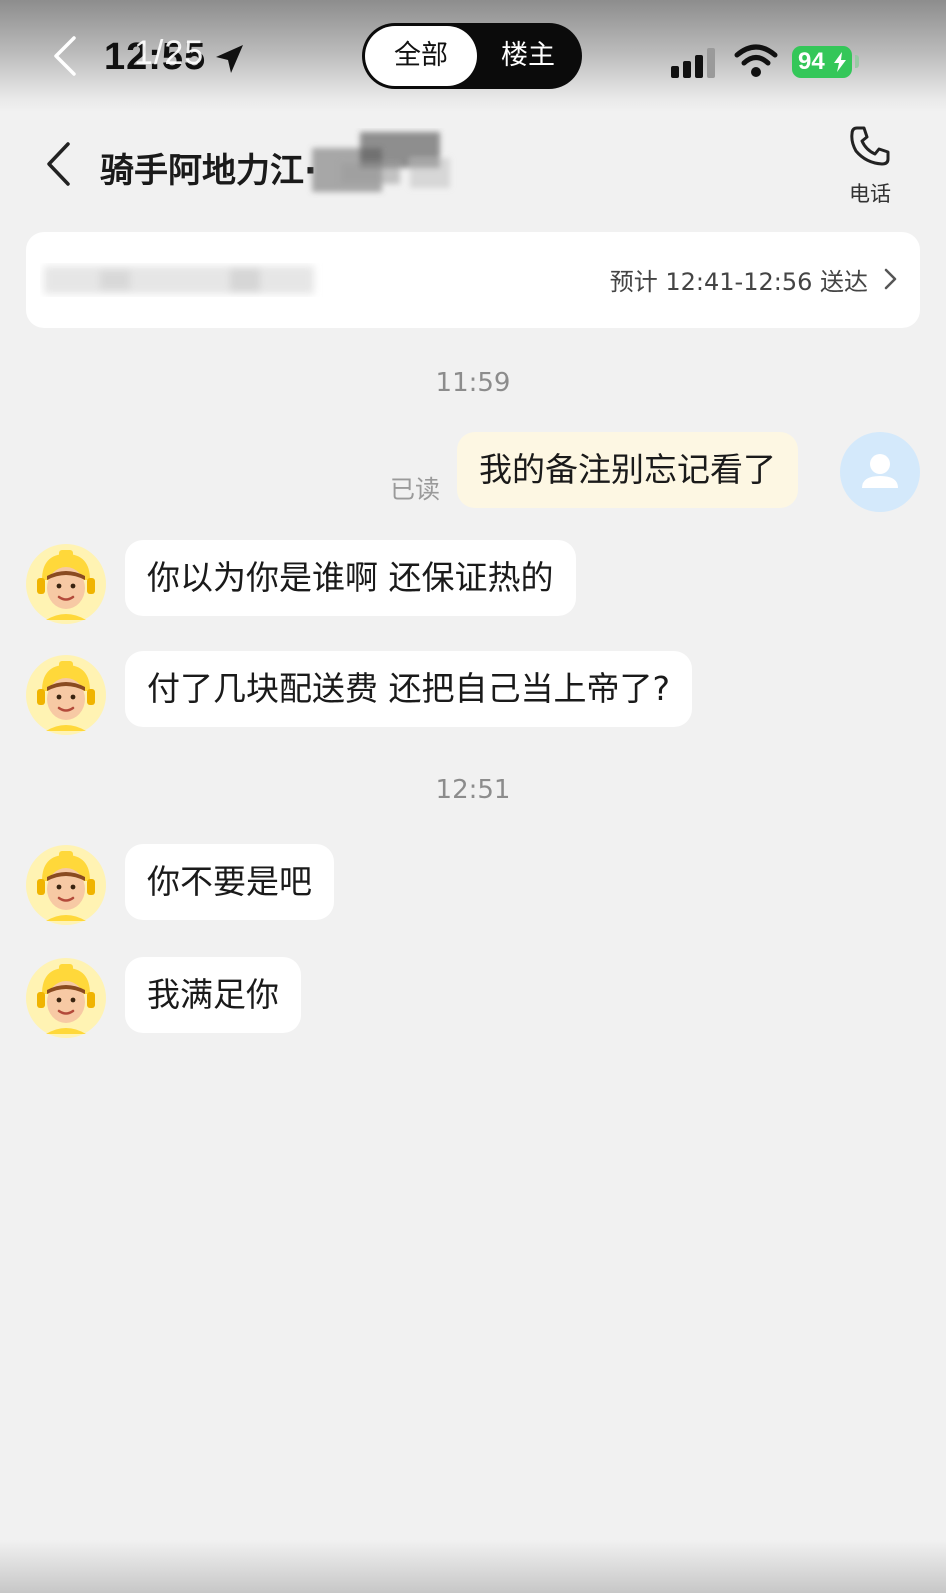 The height and width of the screenshot is (1593, 946). Describe the element at coordinates (415, 489) in the screenshot. I see `read-receipt: 已读` at that location.